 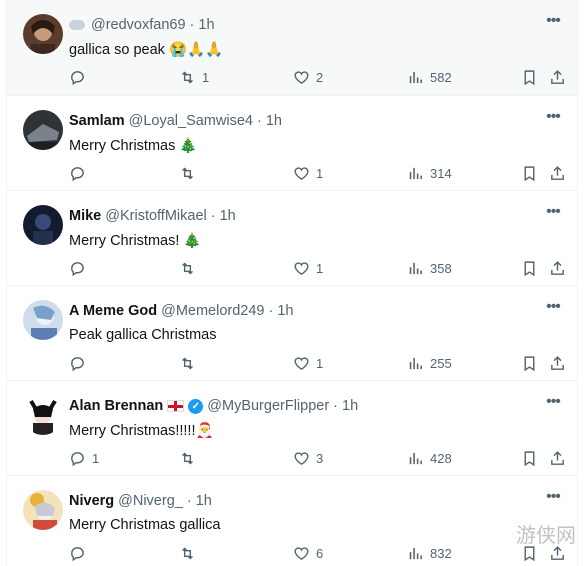 What do you see at coordinates (212, 311) in the screenshot?
I see `user-handle: @Memelord249` at bounding box center [212, 311].